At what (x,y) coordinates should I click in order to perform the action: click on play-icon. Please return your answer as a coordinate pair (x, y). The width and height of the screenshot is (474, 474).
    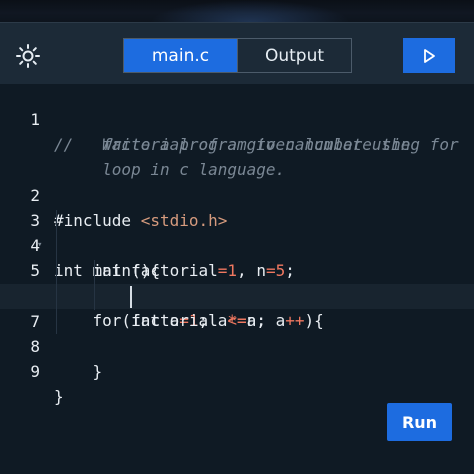
    Looking at the image, I should click on (429, 55).